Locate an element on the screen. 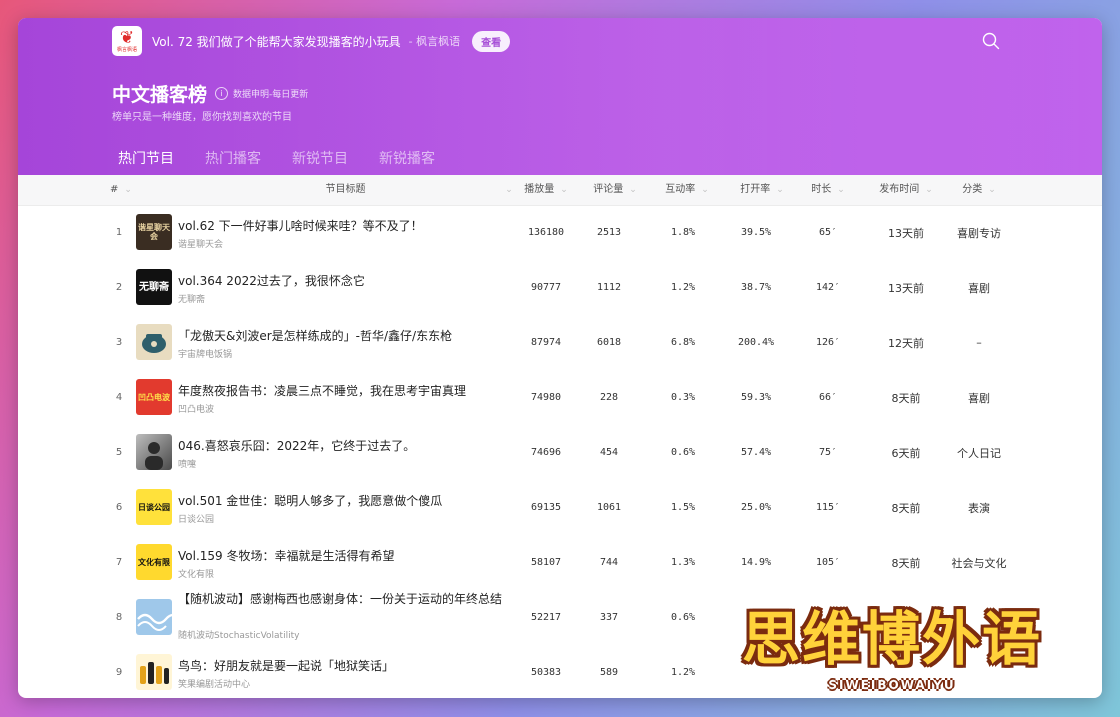 This screenshot has height=717, width=1120. interaction-value: 6.8% is located at coordinates (683, 342).